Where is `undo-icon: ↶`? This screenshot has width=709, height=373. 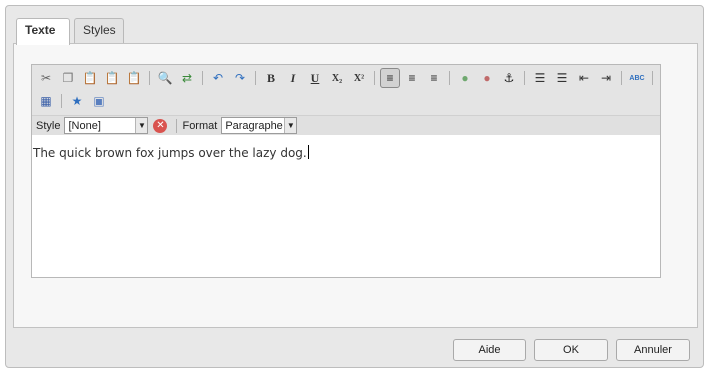 undo-icon: ↶ is located at coordinates (218, 78).